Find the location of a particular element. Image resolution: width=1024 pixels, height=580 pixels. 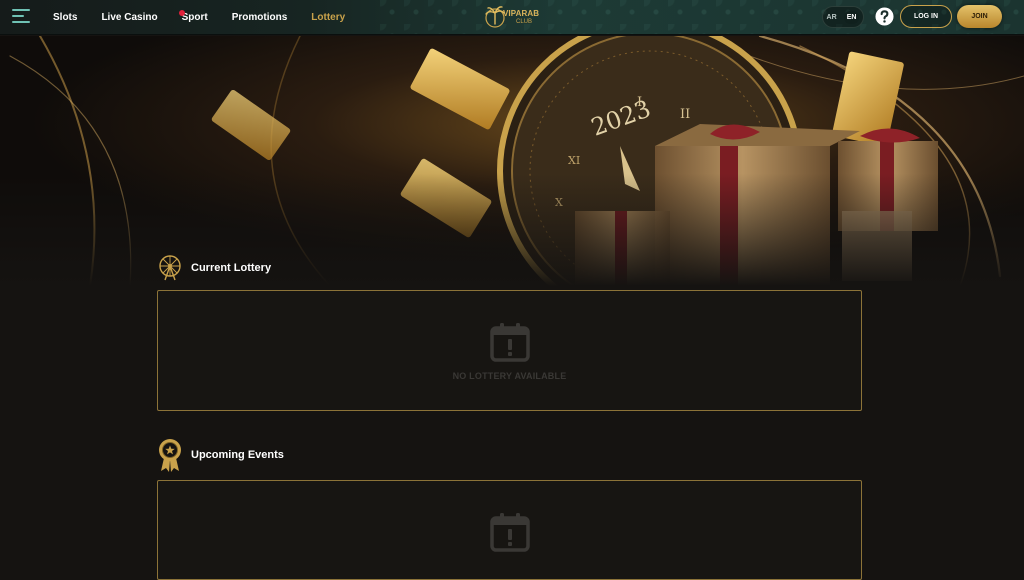

live-dot-icon is located at coordinates (181, 13).